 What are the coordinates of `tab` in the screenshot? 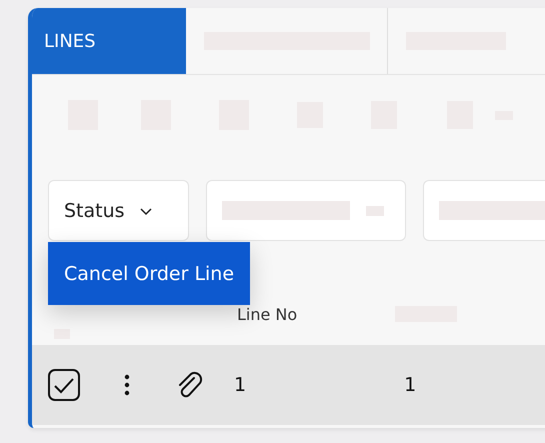 It's located at (287, 41).